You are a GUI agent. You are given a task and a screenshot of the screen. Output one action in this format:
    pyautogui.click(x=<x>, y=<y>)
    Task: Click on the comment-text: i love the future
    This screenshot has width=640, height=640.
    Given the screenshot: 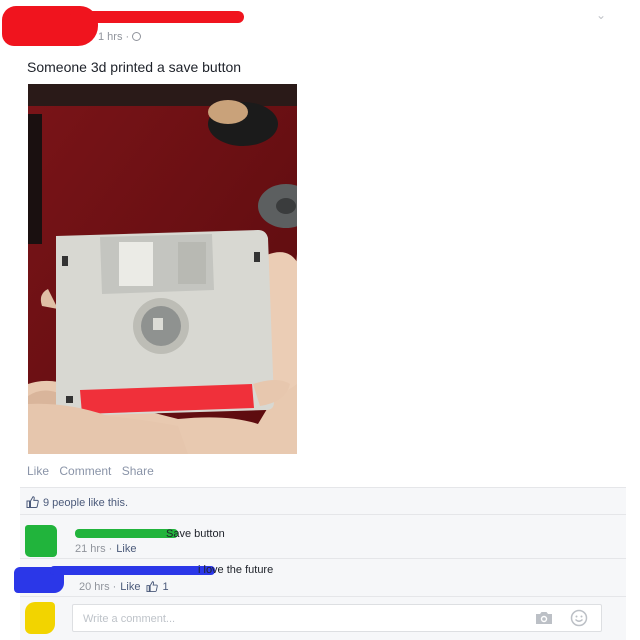 What is the action you would take?
    pyautogui.click(x=236, y=570)
    